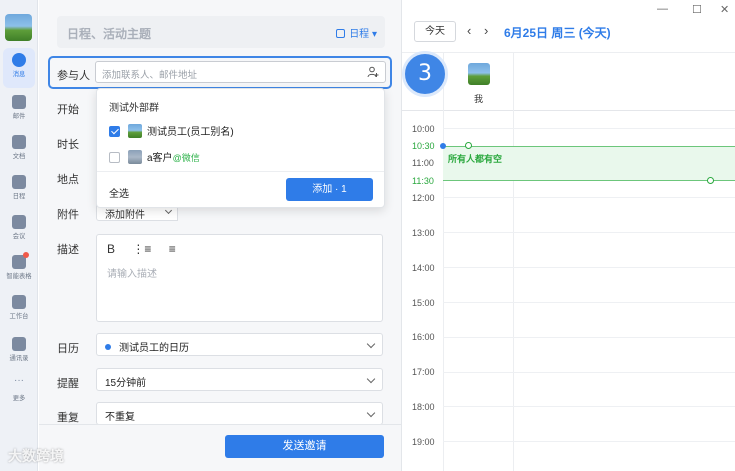 This screenshot has height=471, width=735. Describe the element at coordinates (479, 99) in the screenshot. I see `participant-name: 我` at that location.